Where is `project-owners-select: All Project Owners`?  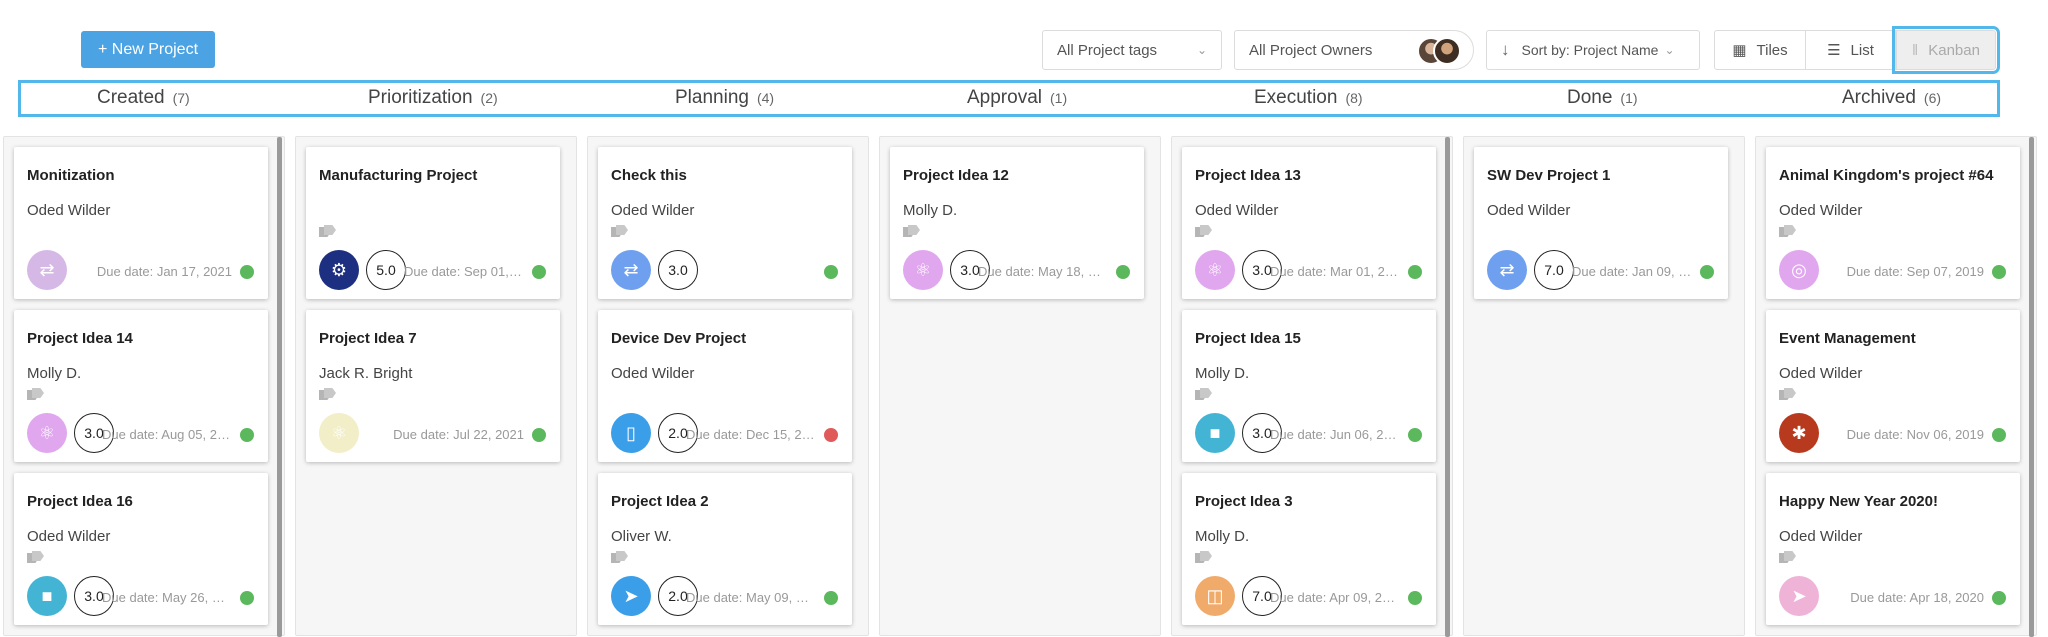 project-owners-select: All Project Owners is located at coordinates (1354, 50).